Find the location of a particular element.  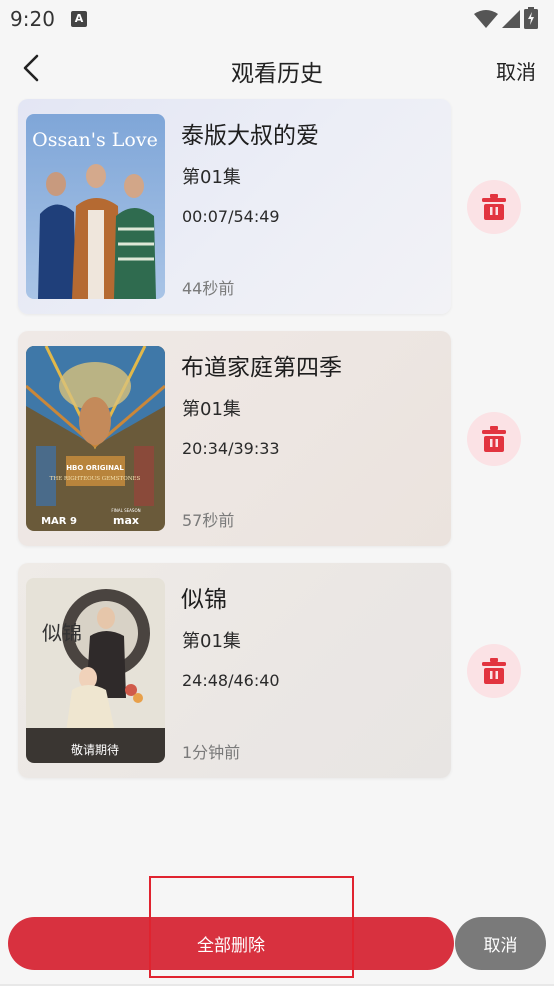

status-bar: 9:20 A is located at coordinates (277, 19).